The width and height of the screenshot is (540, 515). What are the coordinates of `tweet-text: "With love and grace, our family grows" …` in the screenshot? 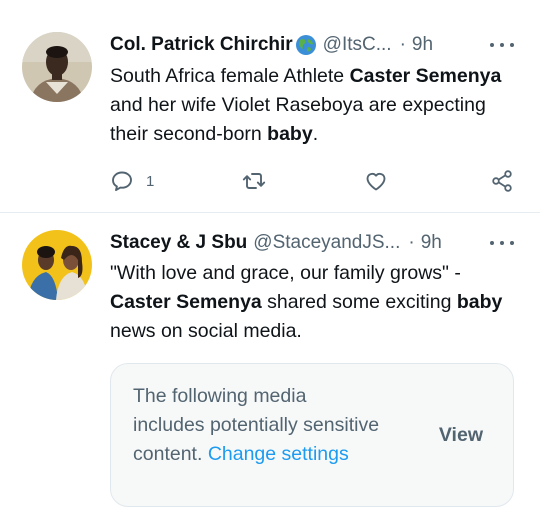 It's located at (315, 302).